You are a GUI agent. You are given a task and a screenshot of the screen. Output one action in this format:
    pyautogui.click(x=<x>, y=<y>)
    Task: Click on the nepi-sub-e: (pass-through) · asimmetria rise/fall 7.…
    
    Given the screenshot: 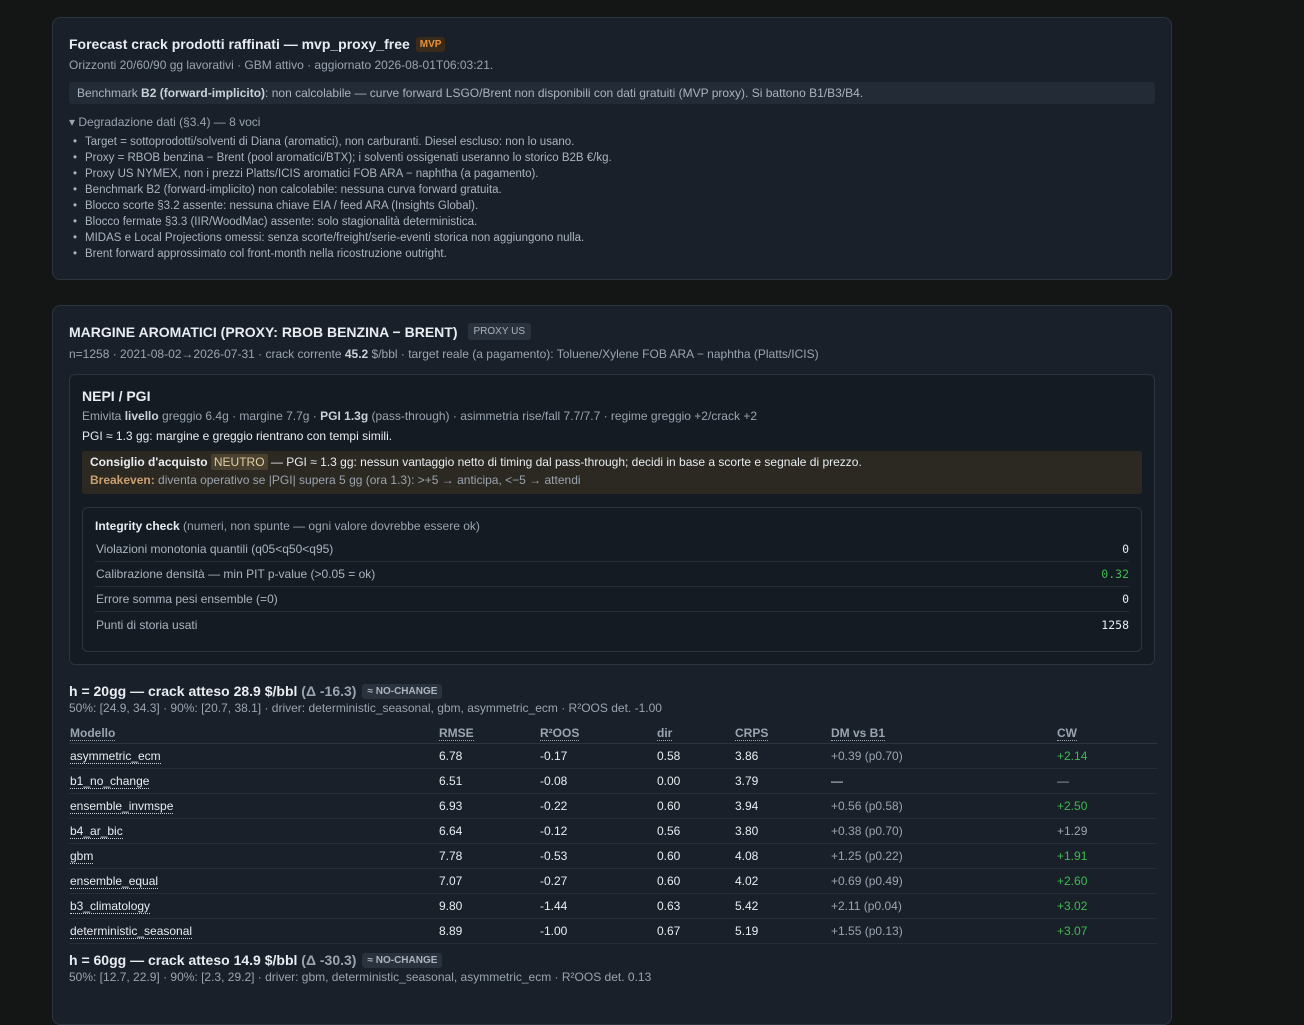 What is the action you would take?
    pyautogui.click(x=563, y=416)
    